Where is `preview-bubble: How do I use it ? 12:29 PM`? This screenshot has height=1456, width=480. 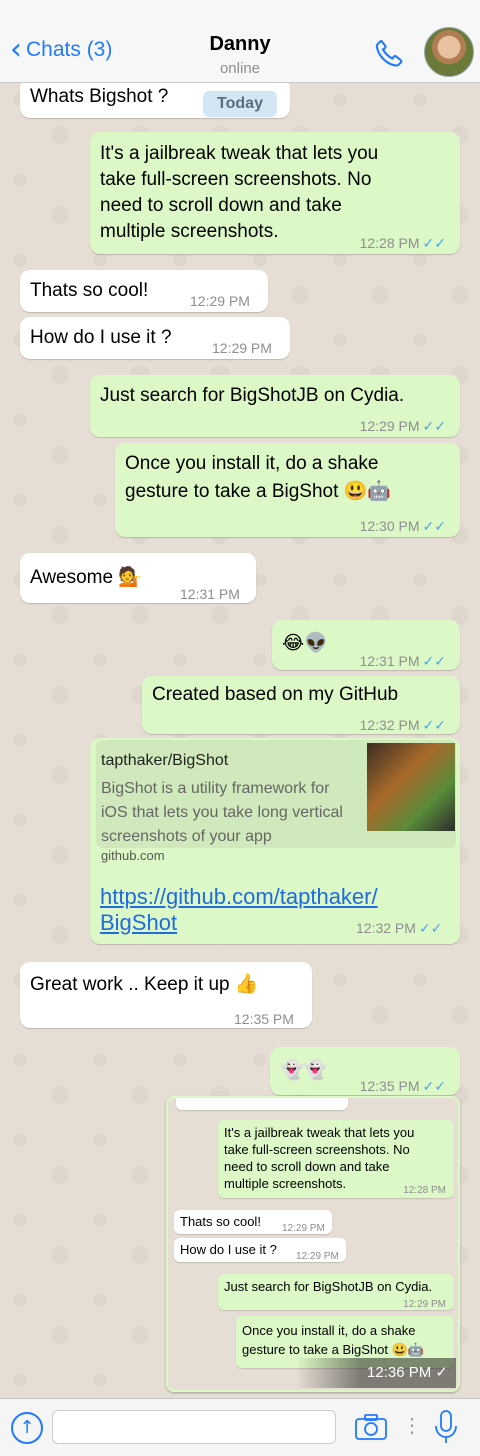
preview-bubble: How do I use it ? 12:29 PM is located at coordinates (260, 1250).